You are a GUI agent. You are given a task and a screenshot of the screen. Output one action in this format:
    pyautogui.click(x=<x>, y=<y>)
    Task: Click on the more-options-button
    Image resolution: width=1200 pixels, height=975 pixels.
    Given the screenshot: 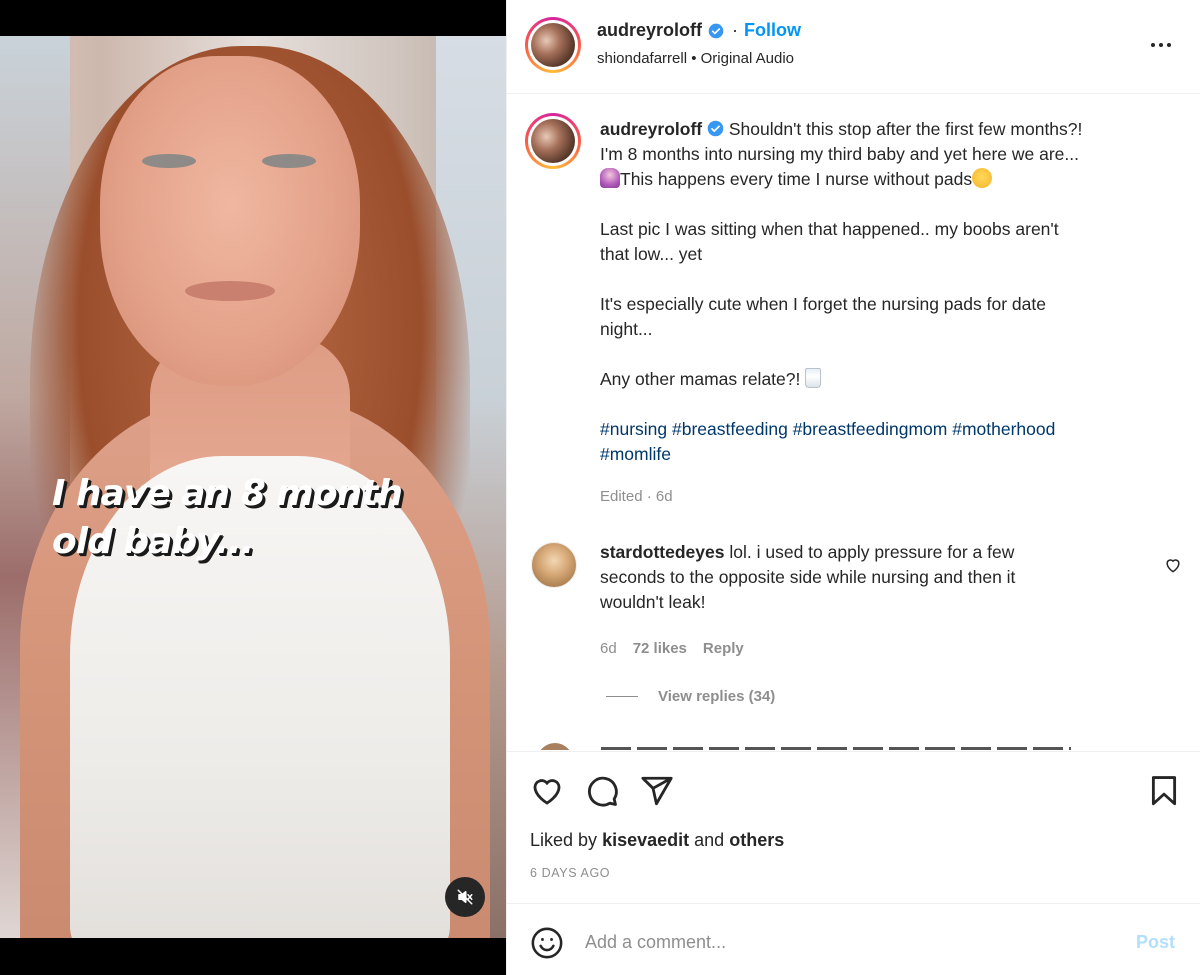 What is the action you would take?
    pyautogui.click(x=1161, y=45)
    